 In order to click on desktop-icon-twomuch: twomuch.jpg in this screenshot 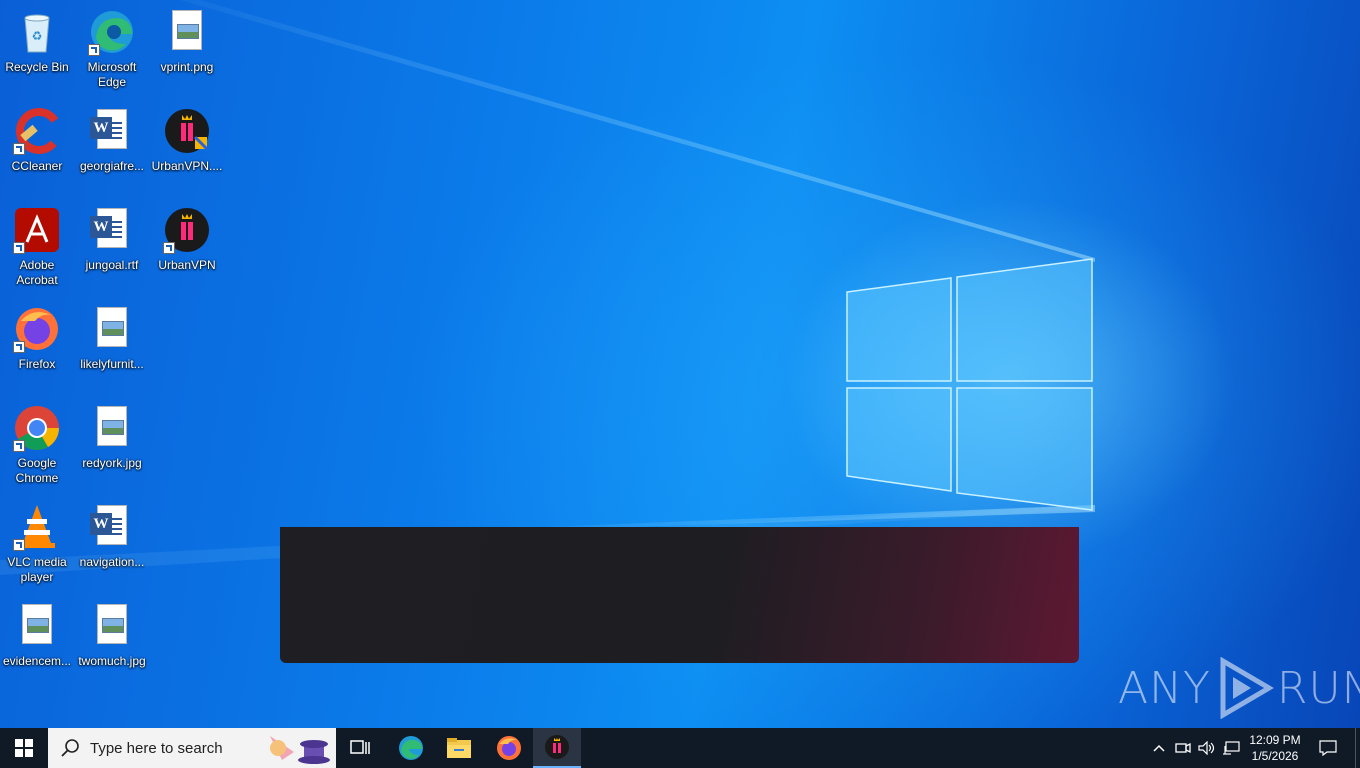, I will do `click(112, 642)`.